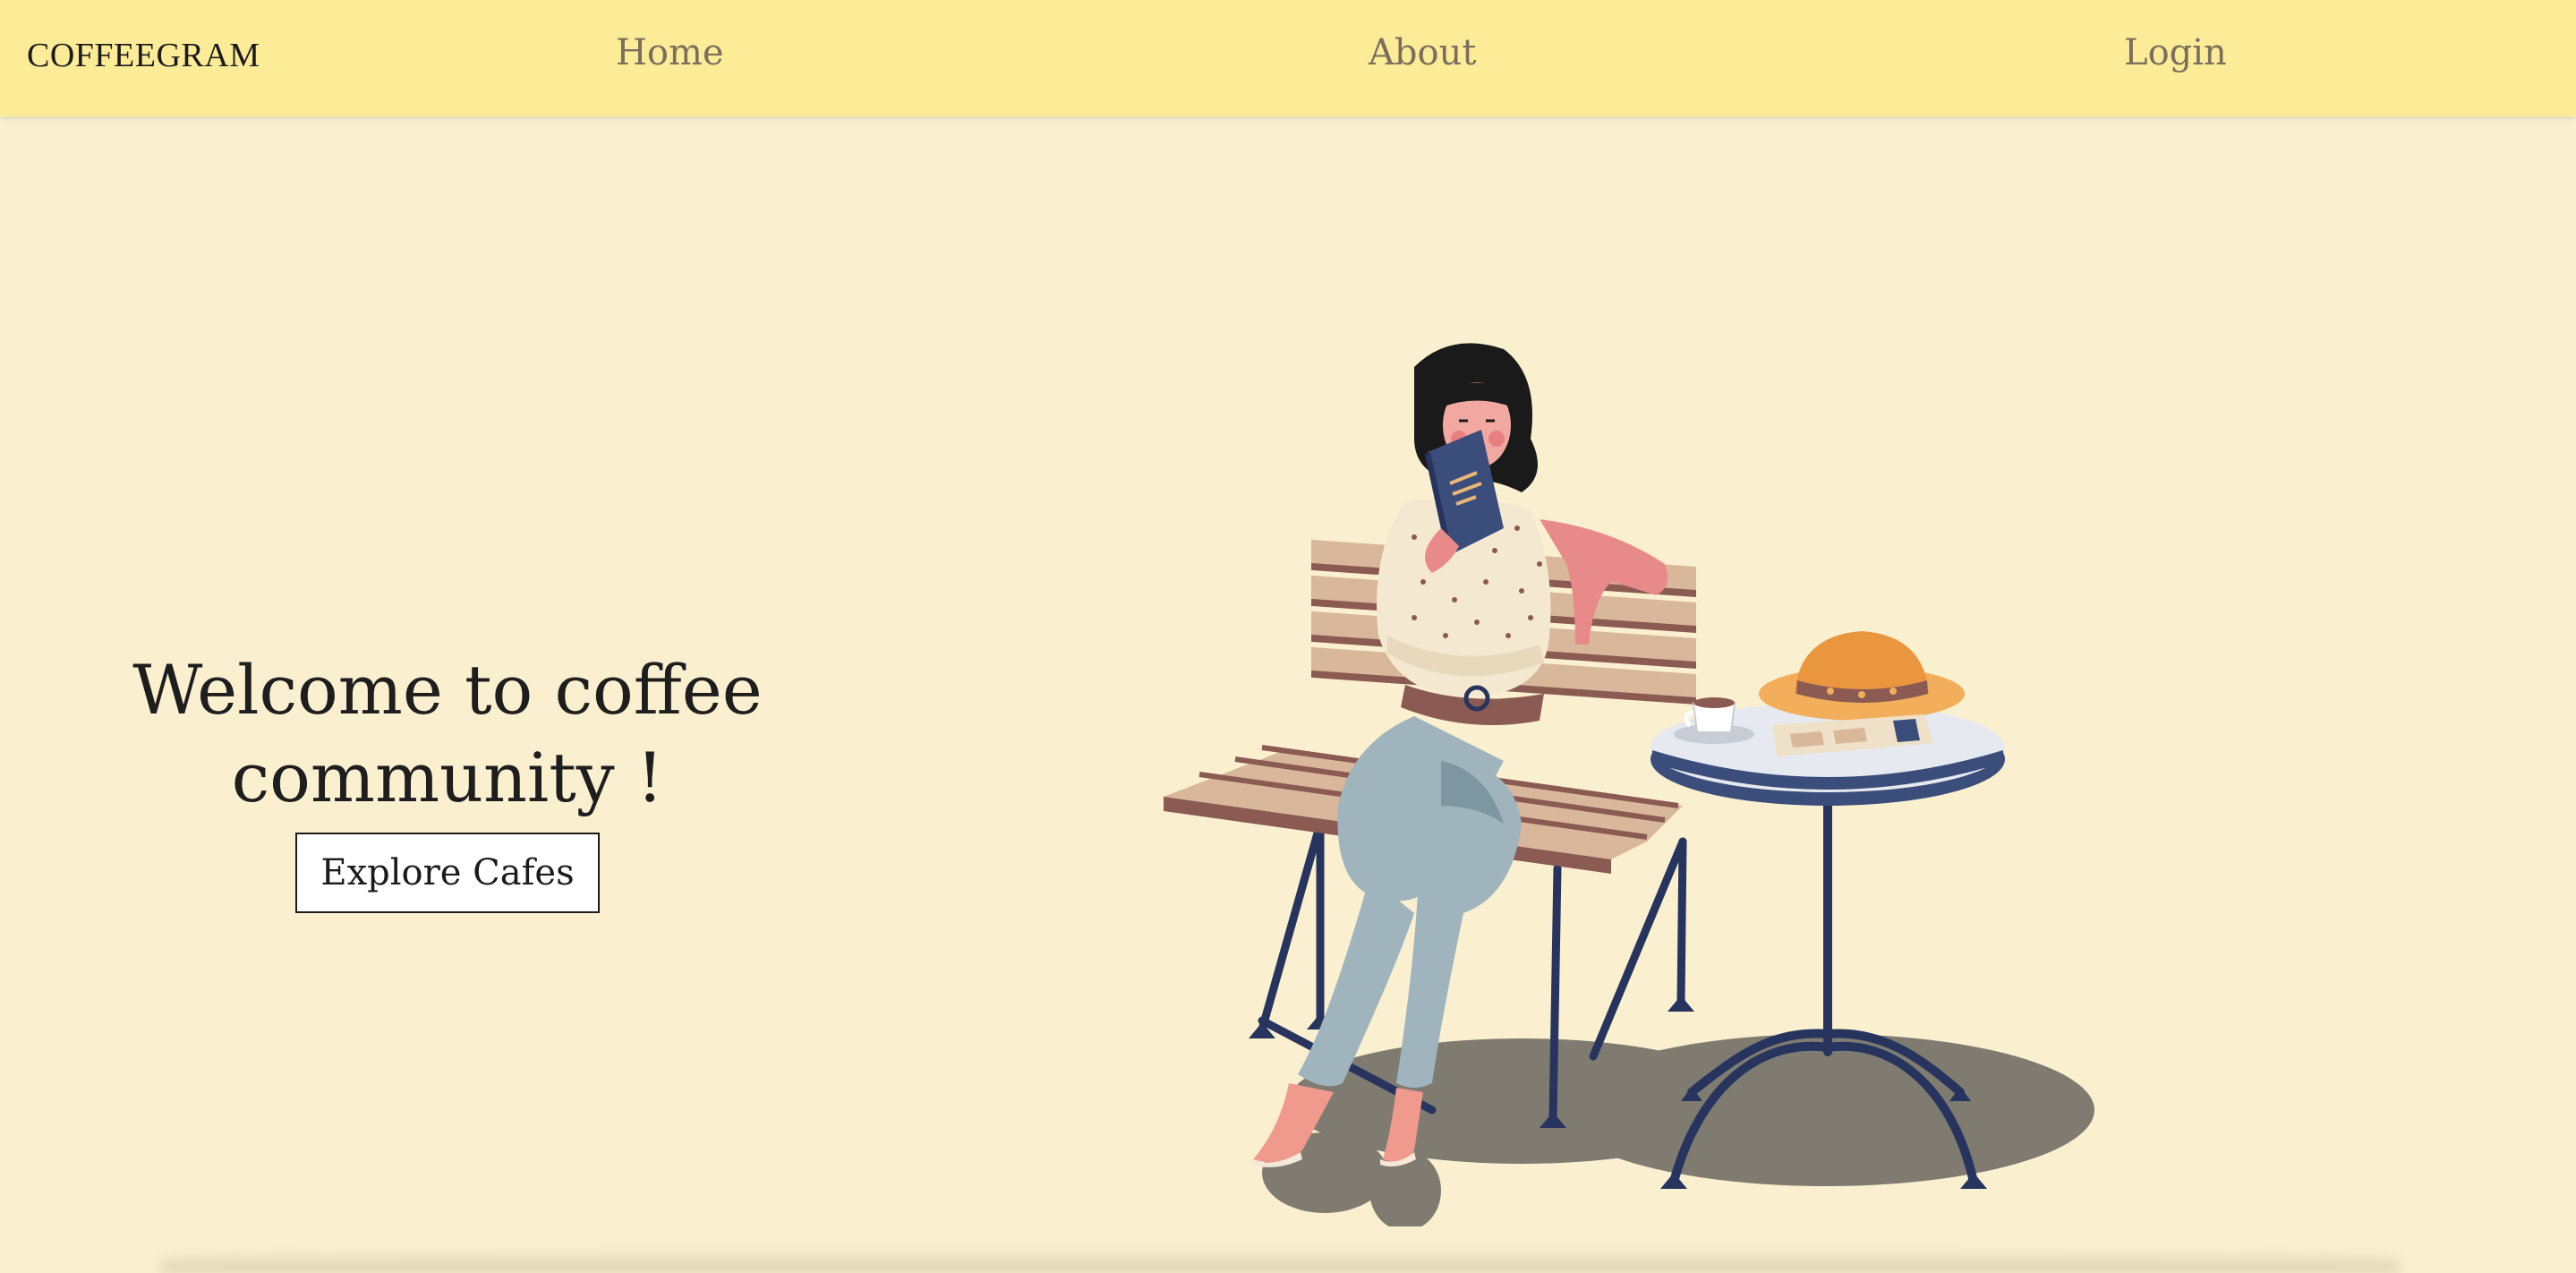 The height and width of the screenshot is (1273, 2576). What do you see at coordinates (2175, 53) in the screenshot?
I see `nav-link-login: Login` at bounding box center [2175, 53].